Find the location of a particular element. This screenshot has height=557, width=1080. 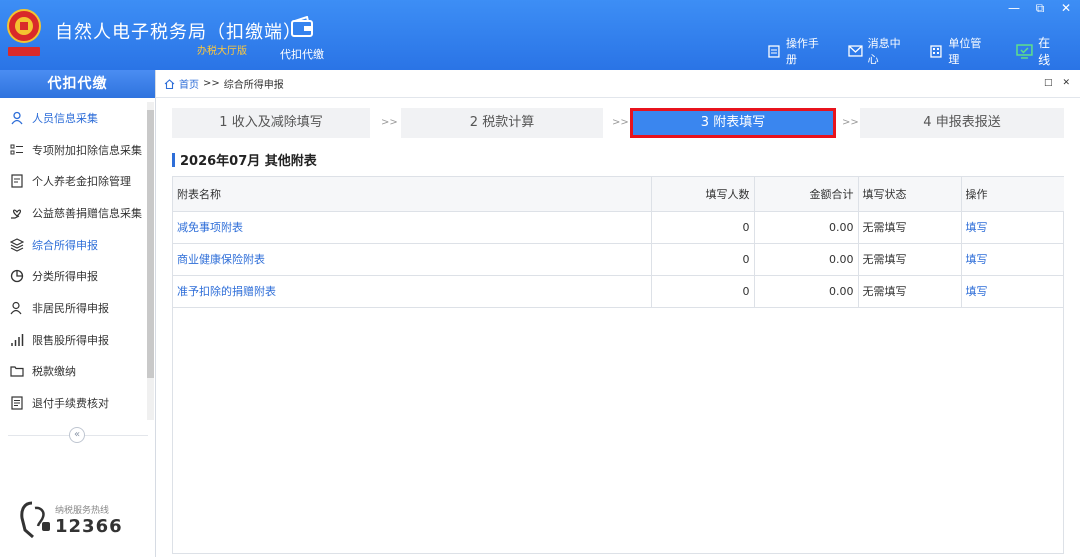

sidebar-item-label: 非居民所得申报 is located at coordinates (70, 308).